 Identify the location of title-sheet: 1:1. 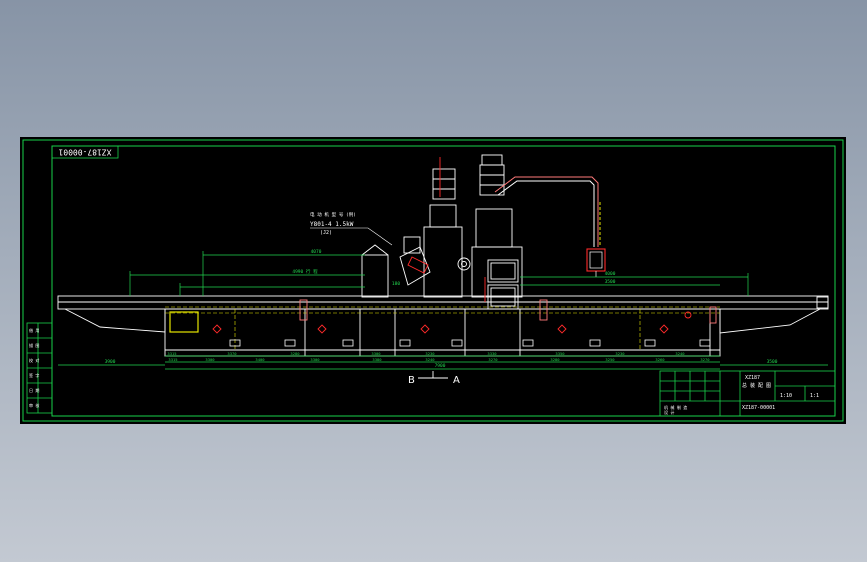
(814, 396).